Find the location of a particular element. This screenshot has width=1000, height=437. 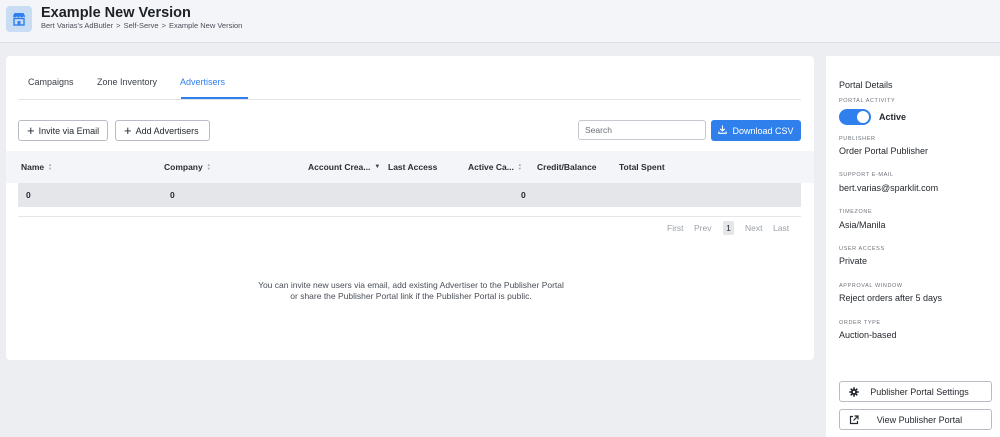

order-type-label: ORDER TYPE is located at coordinates (860, 323).